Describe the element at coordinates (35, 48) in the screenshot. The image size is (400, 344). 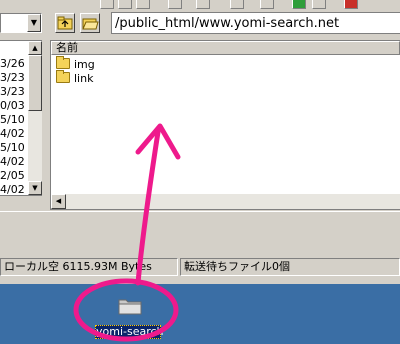
I see `scroll-up-icon: ▲` at that location.